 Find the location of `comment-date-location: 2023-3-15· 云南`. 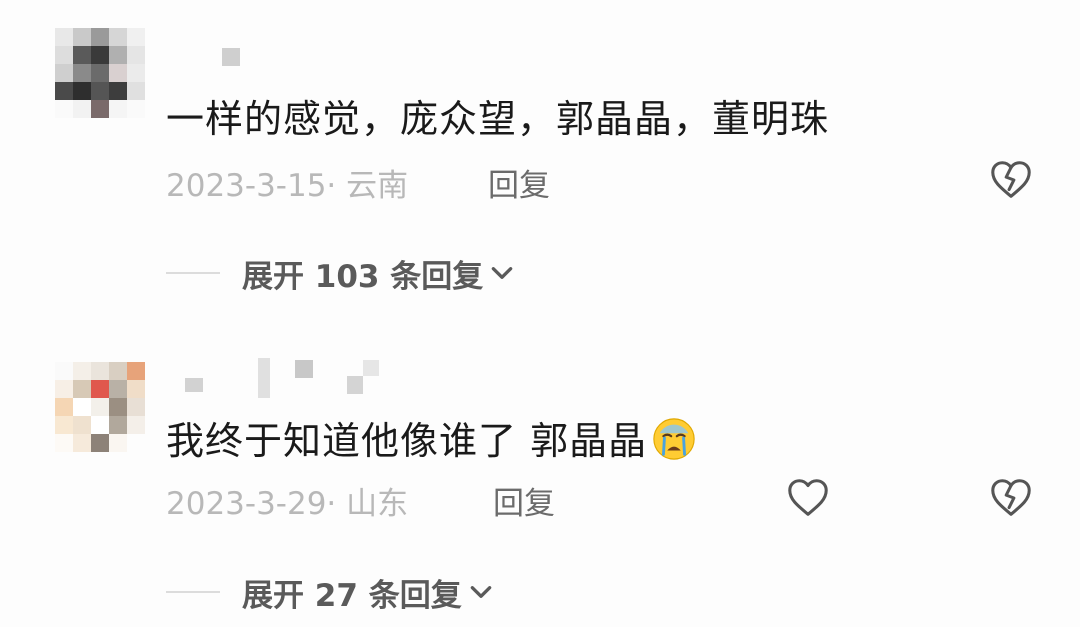

comment-date-location: 2023-3-15· 云南 is located at coordinates (287, 186).